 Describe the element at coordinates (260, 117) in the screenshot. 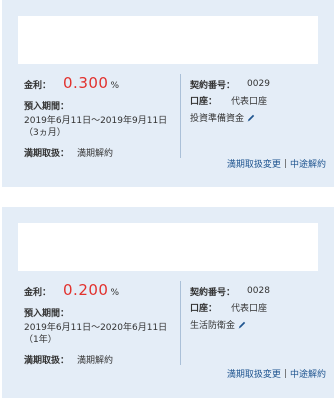

I see `purpose-row: 投資準備資金` at that location.